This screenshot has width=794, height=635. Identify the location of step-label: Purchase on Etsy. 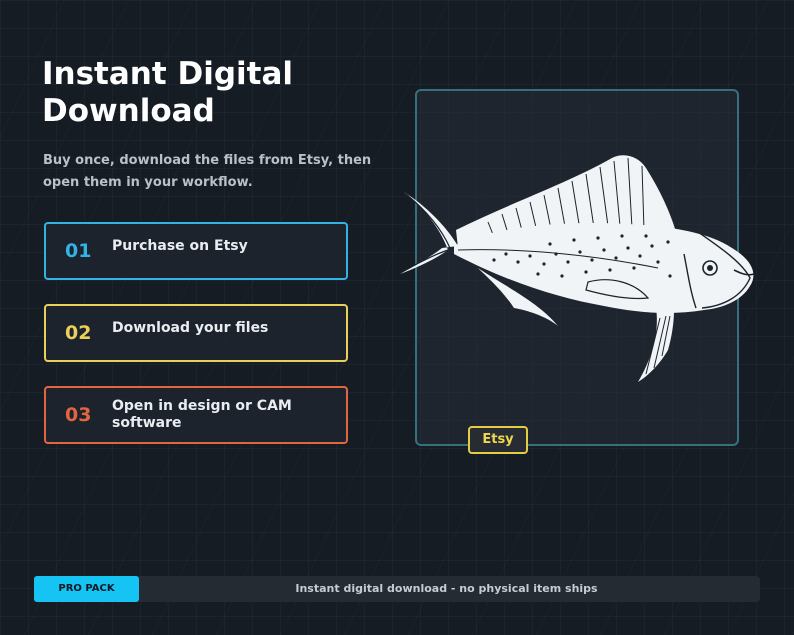
(180, 246).